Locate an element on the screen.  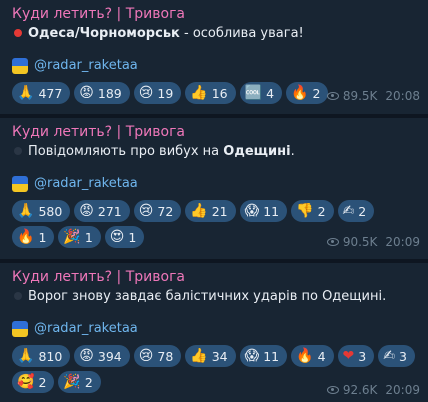
reaction-count: 19 is located at coordinates (165, 93).